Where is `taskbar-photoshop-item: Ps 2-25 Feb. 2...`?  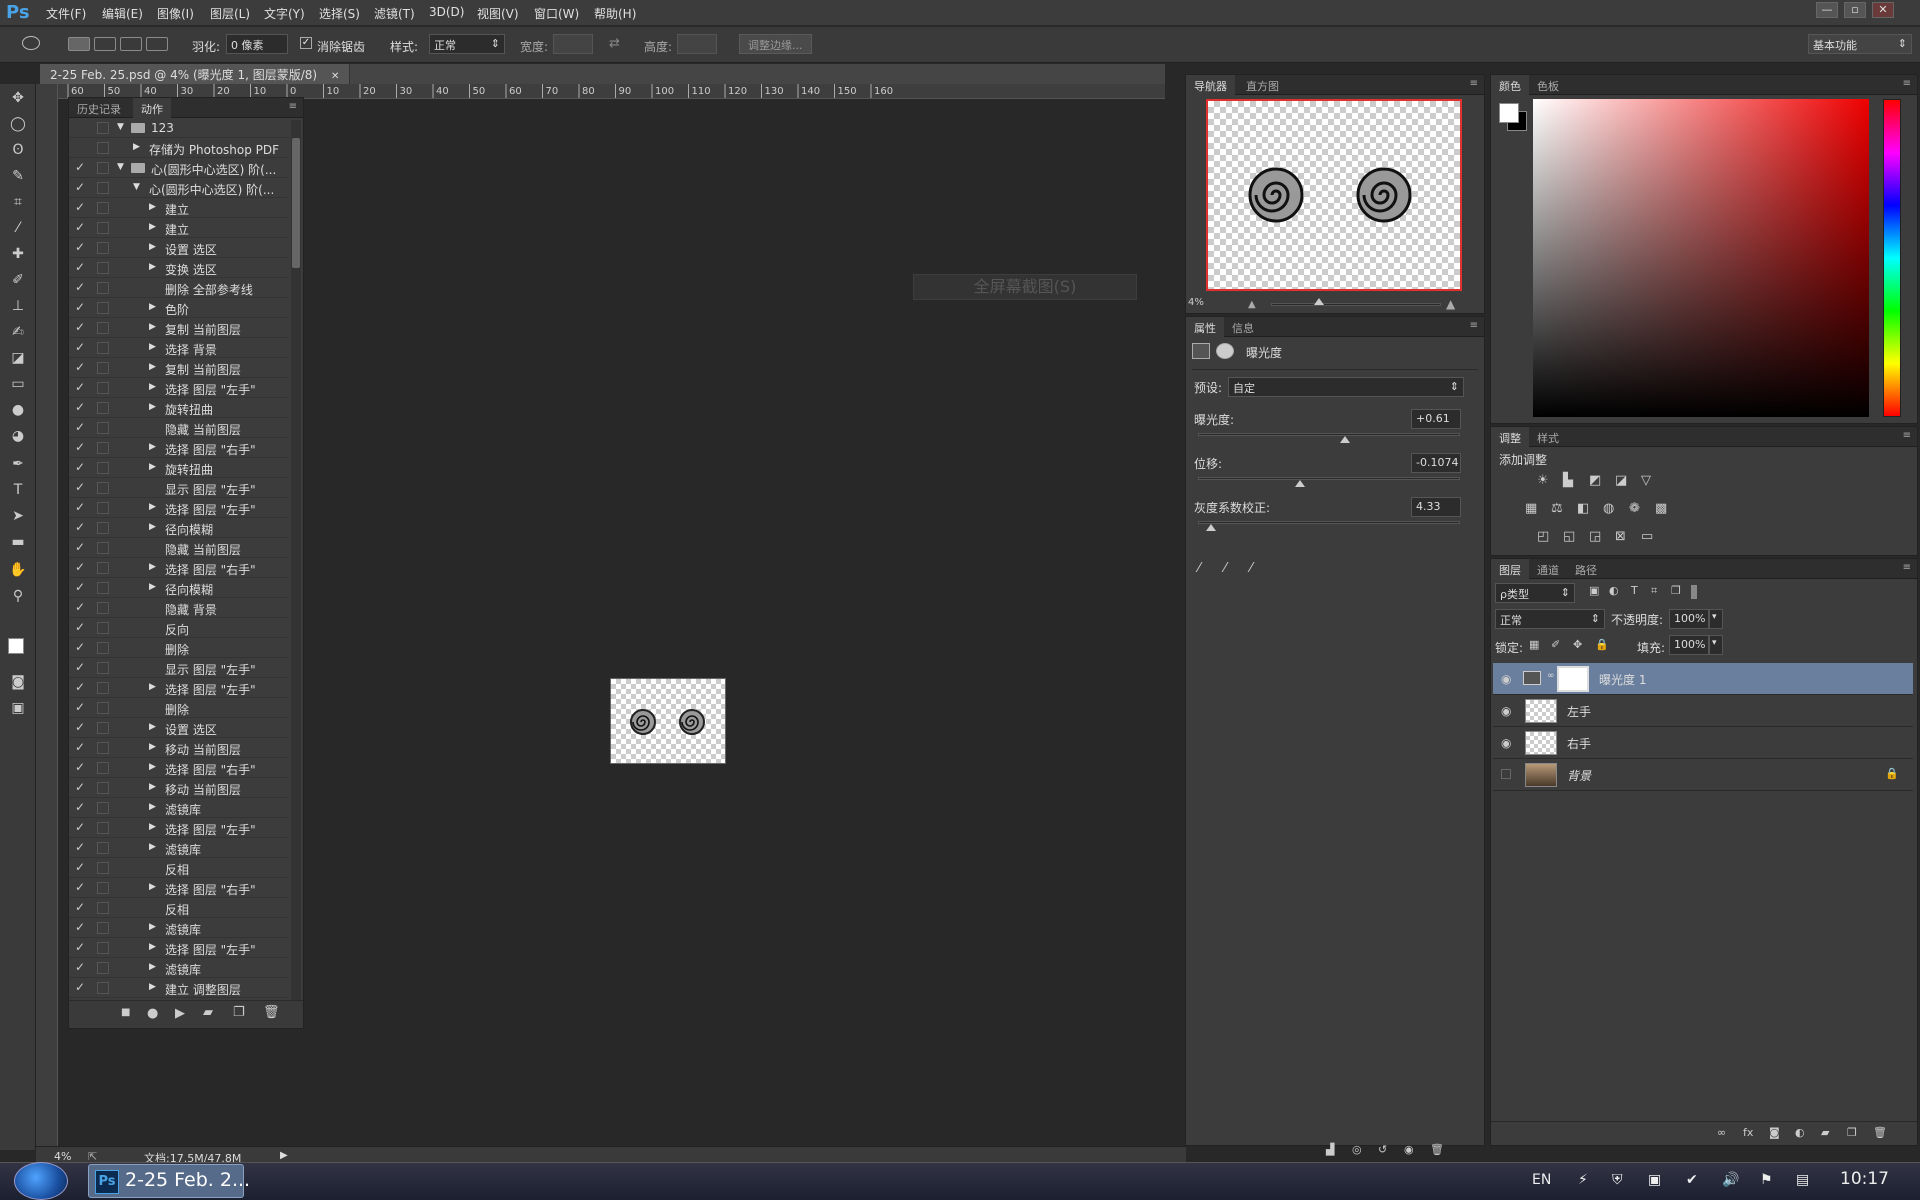
taskbar-photoshop-item: Ps 2-25 Feb. 2... is located at coordinates (169, 1181).